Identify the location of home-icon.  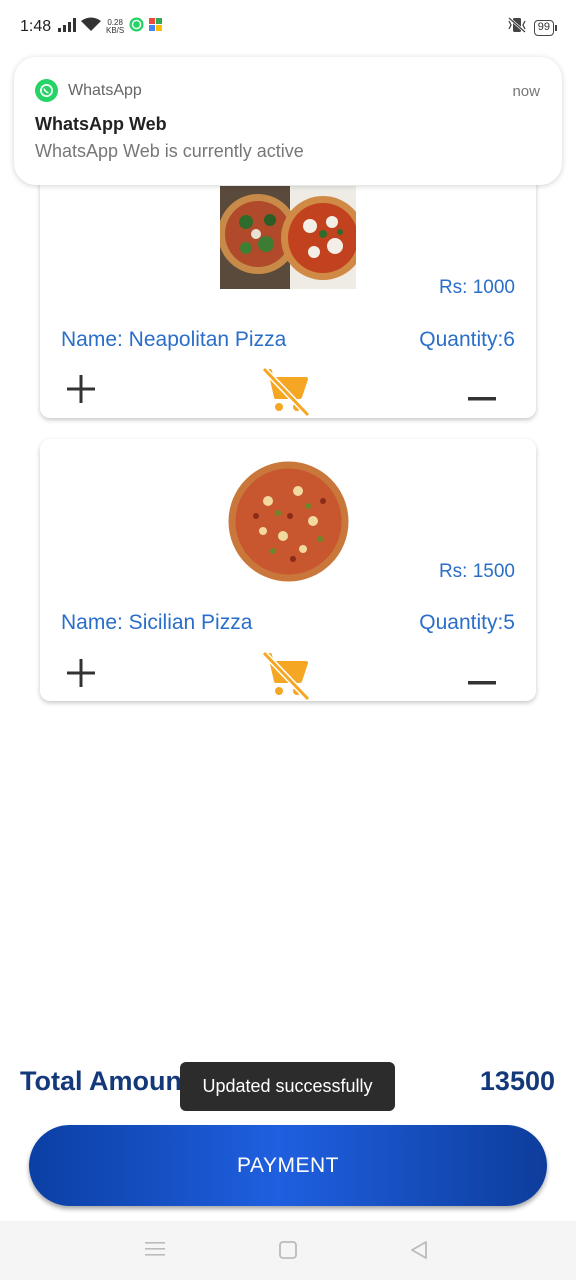
(288, 1252).